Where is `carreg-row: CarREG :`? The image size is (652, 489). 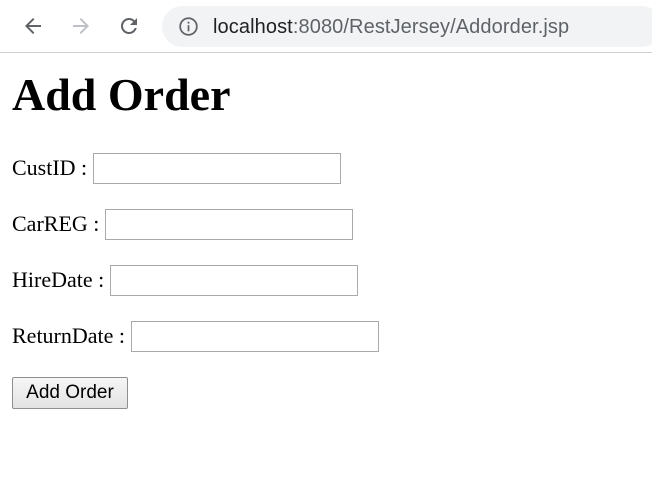 carreg-row: CarREG : is located at coordinates (183, 224).